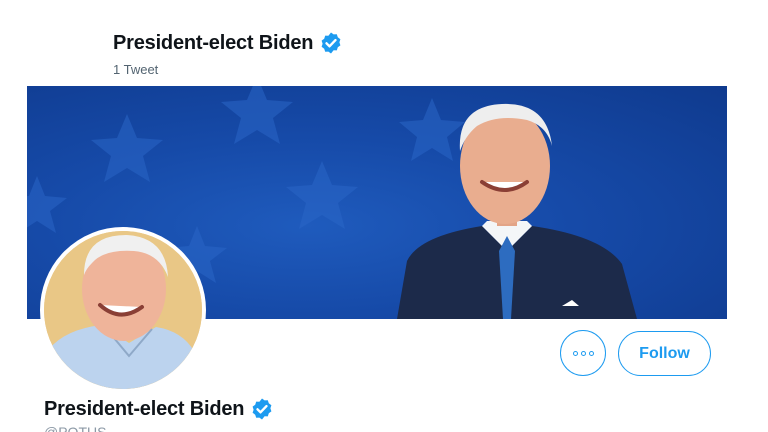 The image size is (768, 432). I want to click on profile-name-row: President-elect Biden, so click(159, 409).